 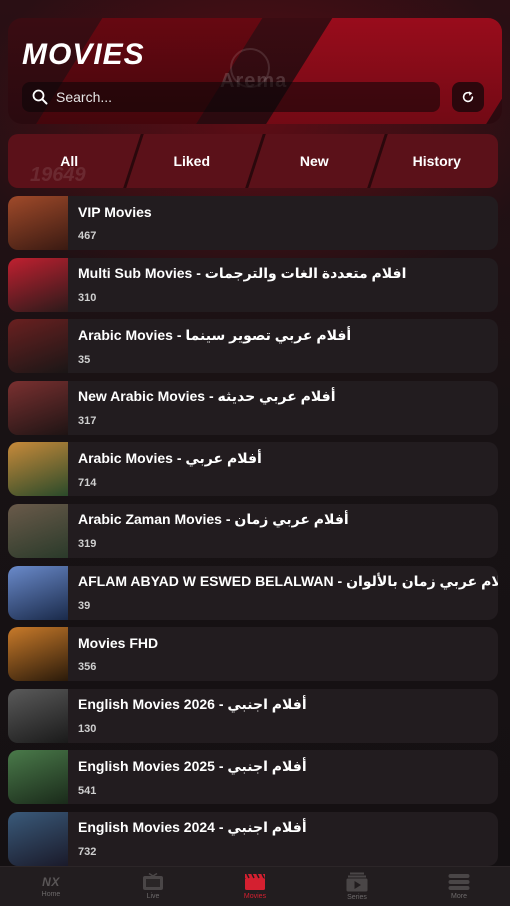 I want to click on nav-label: Movies, so click(x=255, y=896).